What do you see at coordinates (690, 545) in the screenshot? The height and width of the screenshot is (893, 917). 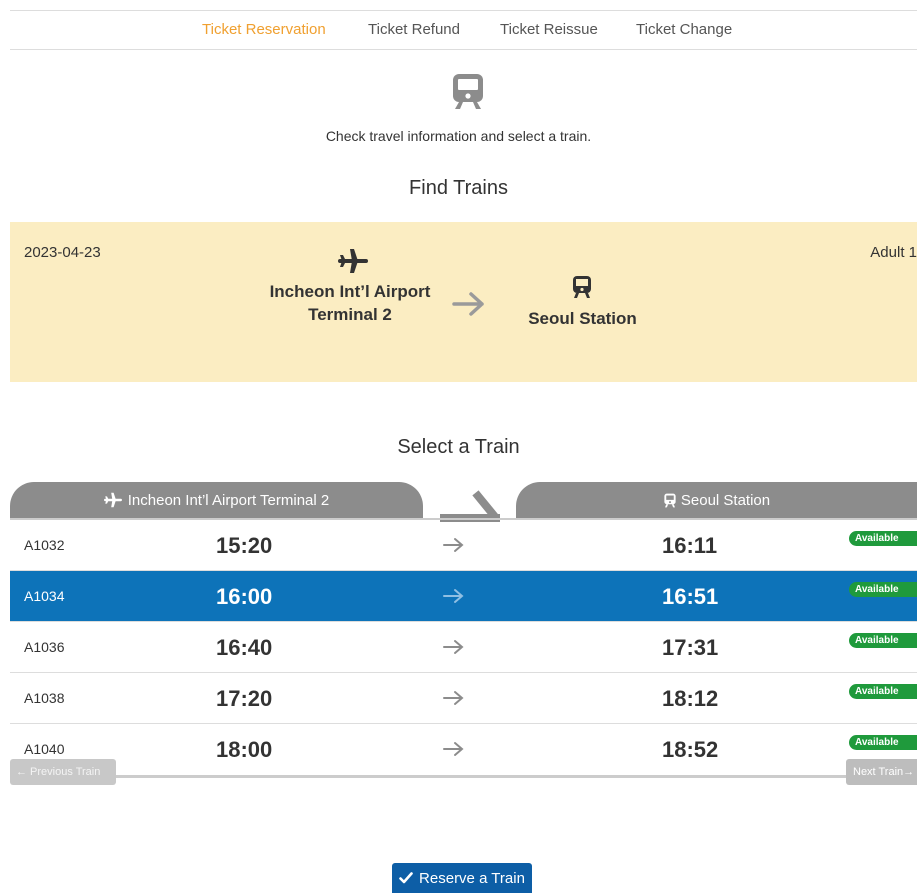 I see `arrival-time: 16:11` at bounding box center [690, 545].